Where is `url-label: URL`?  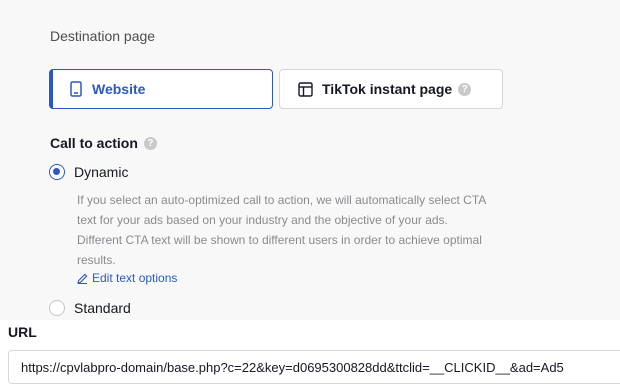 url-label: URL is located at coordinates (22, 332).